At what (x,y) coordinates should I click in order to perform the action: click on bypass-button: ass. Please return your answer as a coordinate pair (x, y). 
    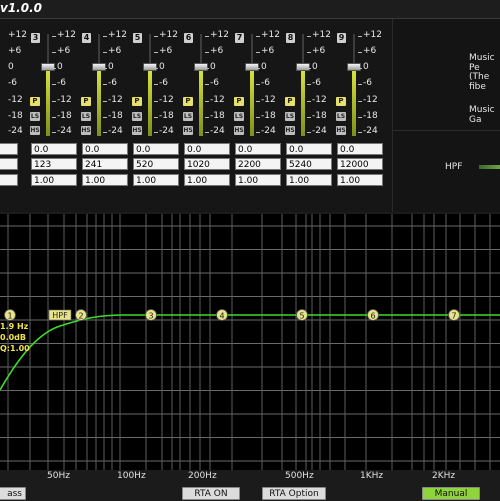
    Looking at the image, I should click on (13, 493).